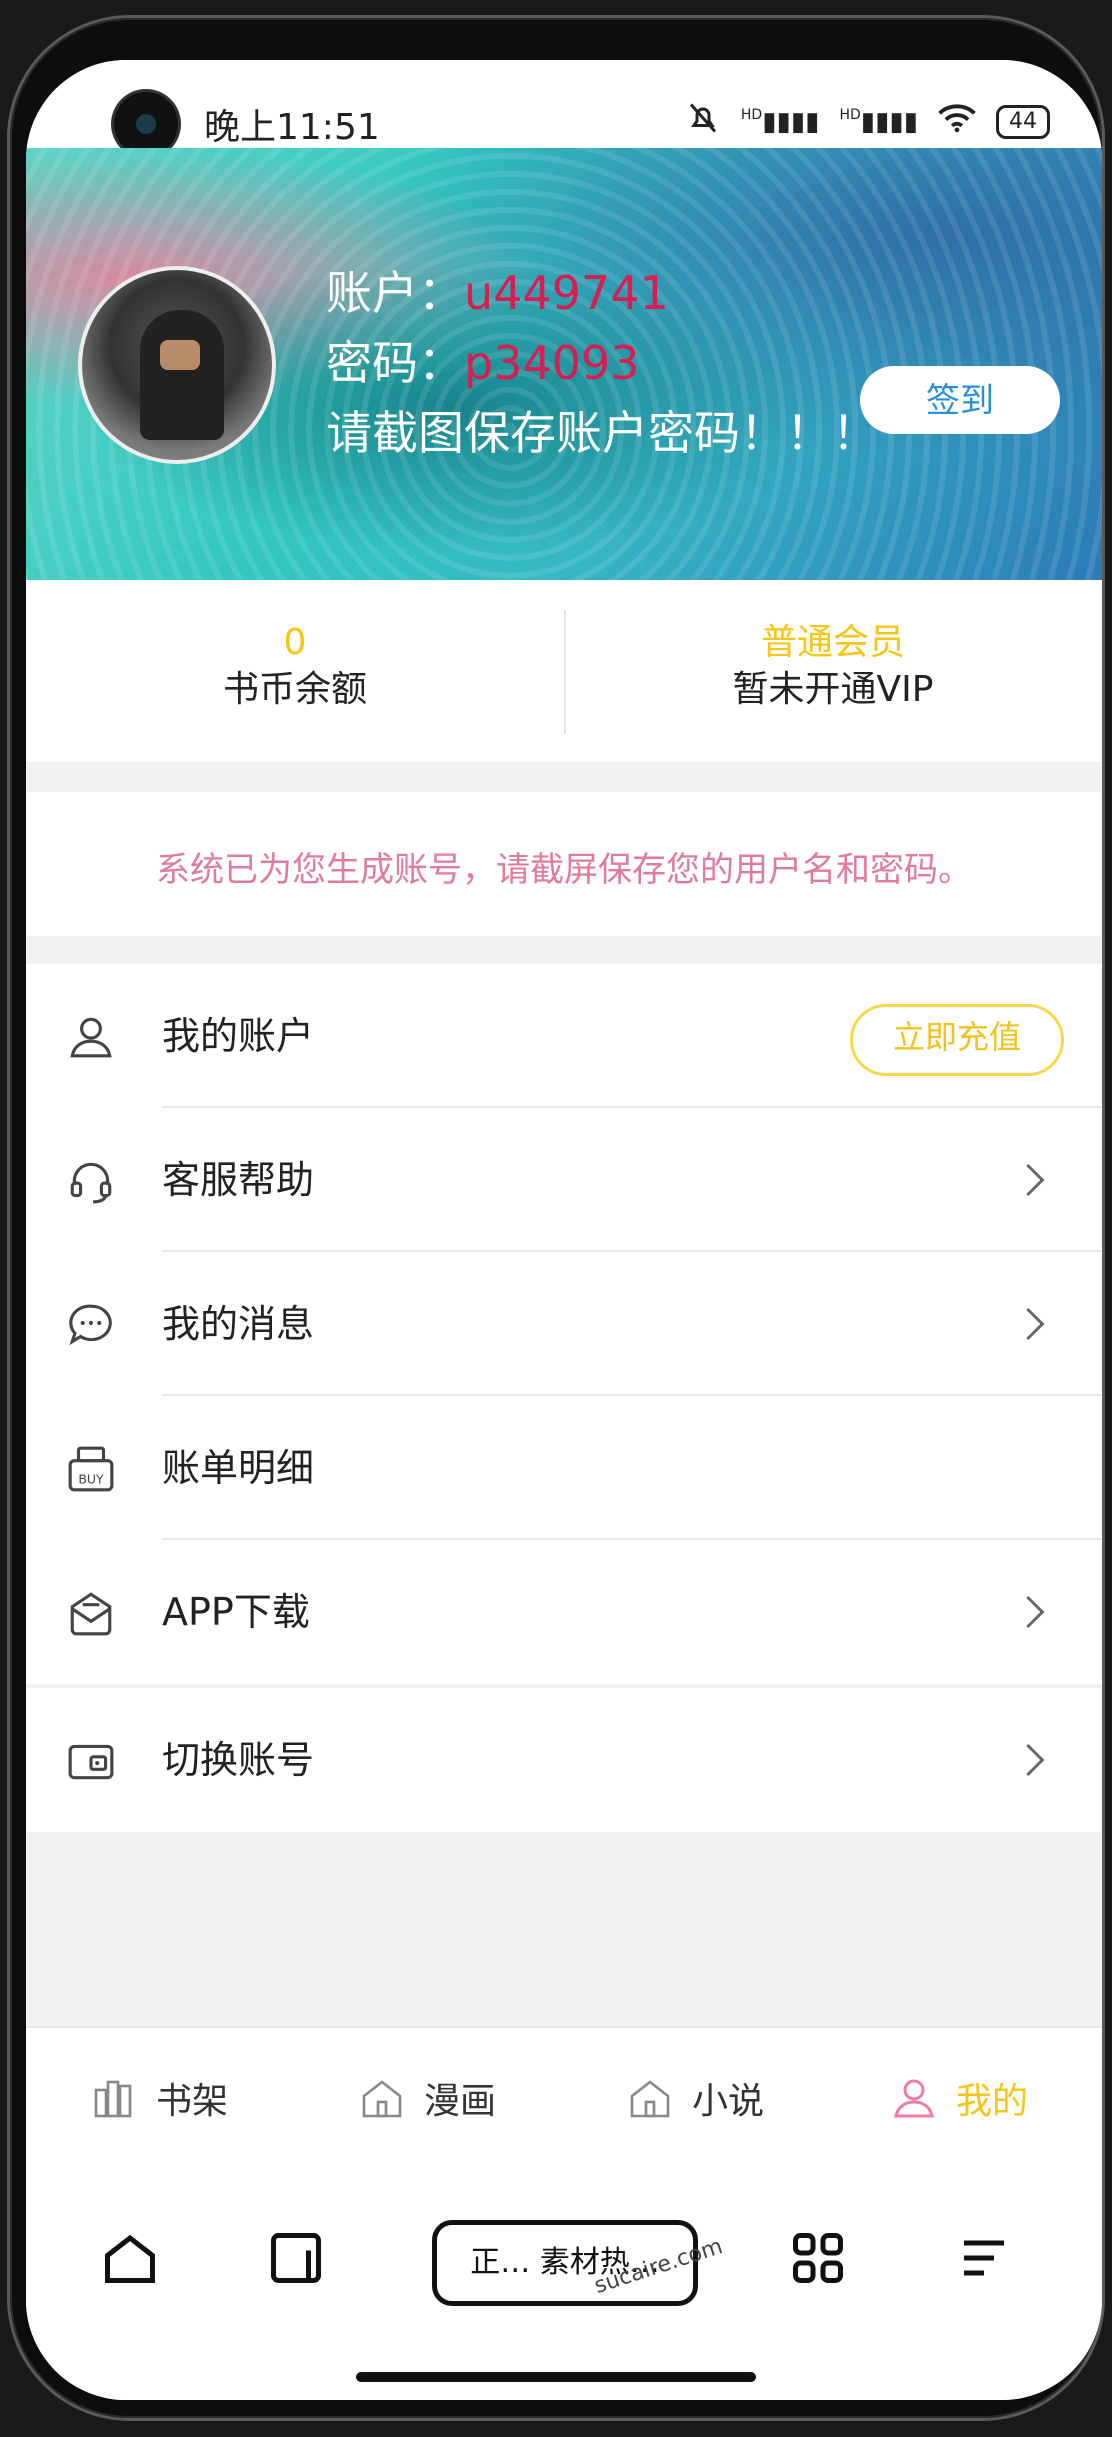  I want to click on status-icons: HD▮▮▮▮ HD▮▮▮▮ 44, so click(867, 121).